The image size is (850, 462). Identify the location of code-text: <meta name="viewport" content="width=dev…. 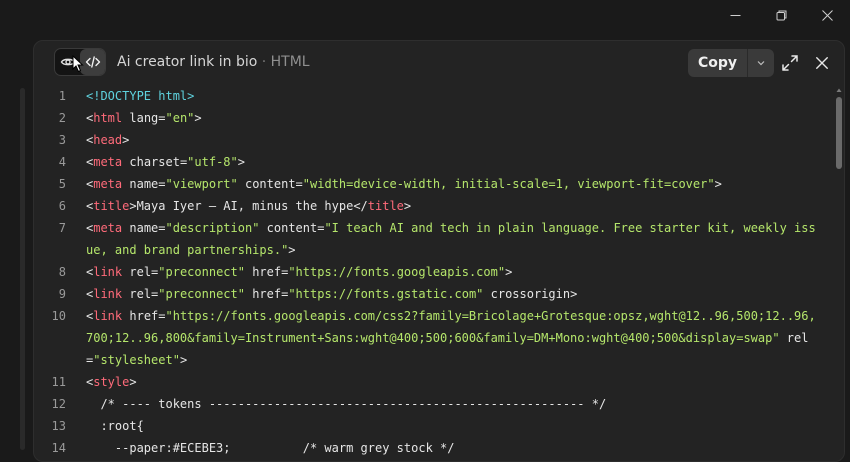
(453, 184).